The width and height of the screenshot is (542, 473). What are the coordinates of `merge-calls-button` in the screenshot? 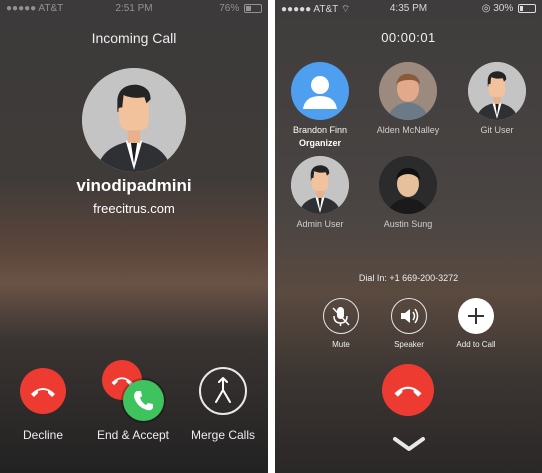 It's located at (223, 391).